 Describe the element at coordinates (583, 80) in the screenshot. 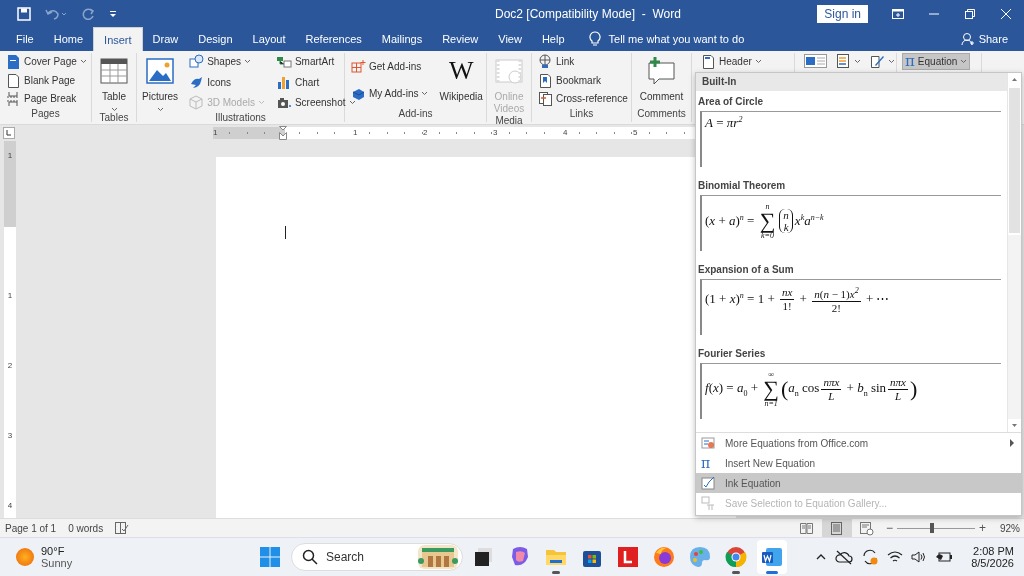

I see `ribbon-button: Bookmark` at that location.